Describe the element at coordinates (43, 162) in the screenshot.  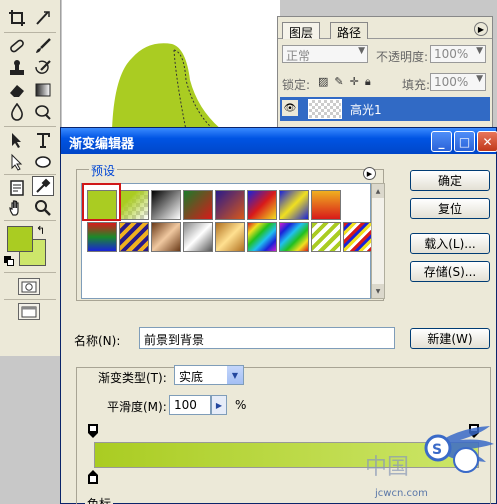
I see `ellipse-tool-icon` at that location.